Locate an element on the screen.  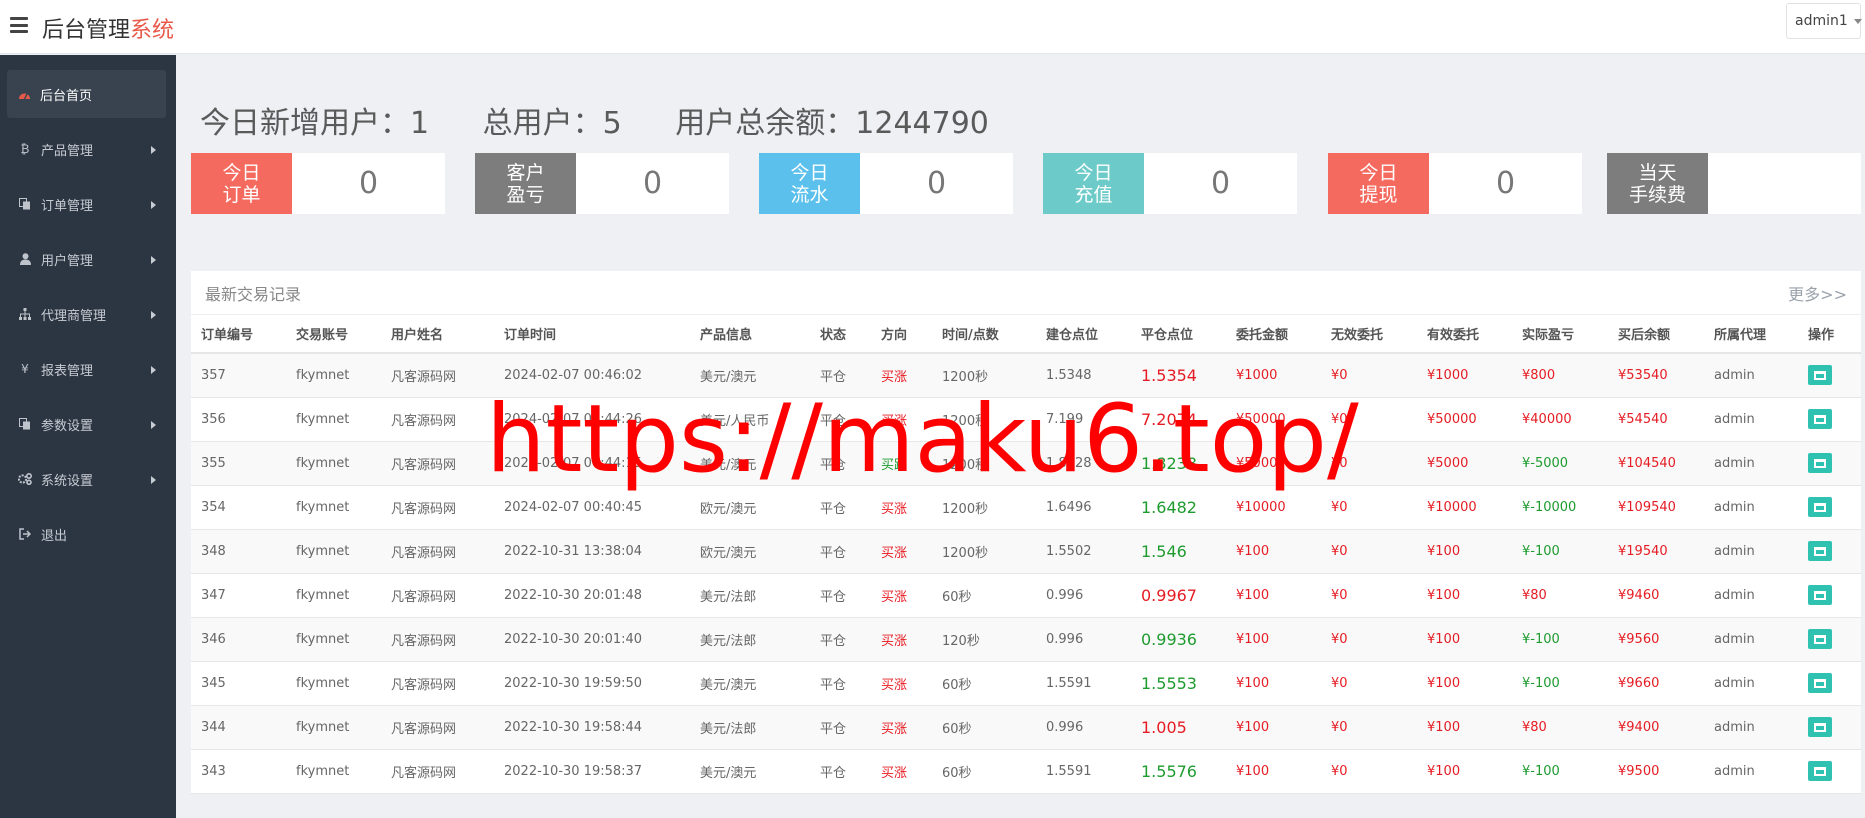
menu-toggle-icon is located at coordinates (19, 25).